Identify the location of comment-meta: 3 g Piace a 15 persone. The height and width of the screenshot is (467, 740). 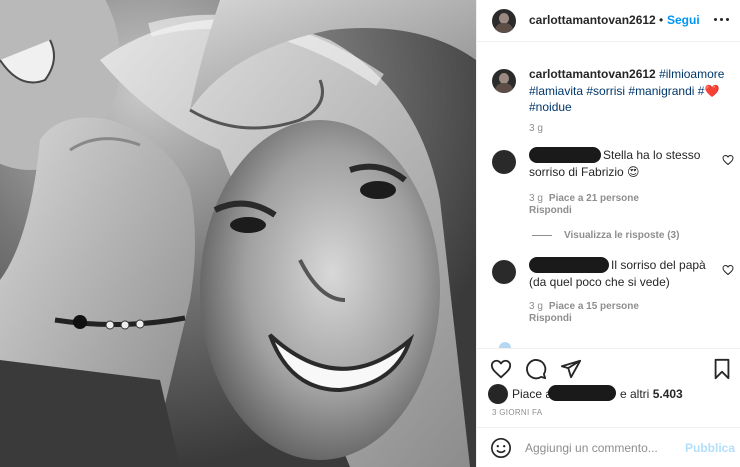
(584, 306).